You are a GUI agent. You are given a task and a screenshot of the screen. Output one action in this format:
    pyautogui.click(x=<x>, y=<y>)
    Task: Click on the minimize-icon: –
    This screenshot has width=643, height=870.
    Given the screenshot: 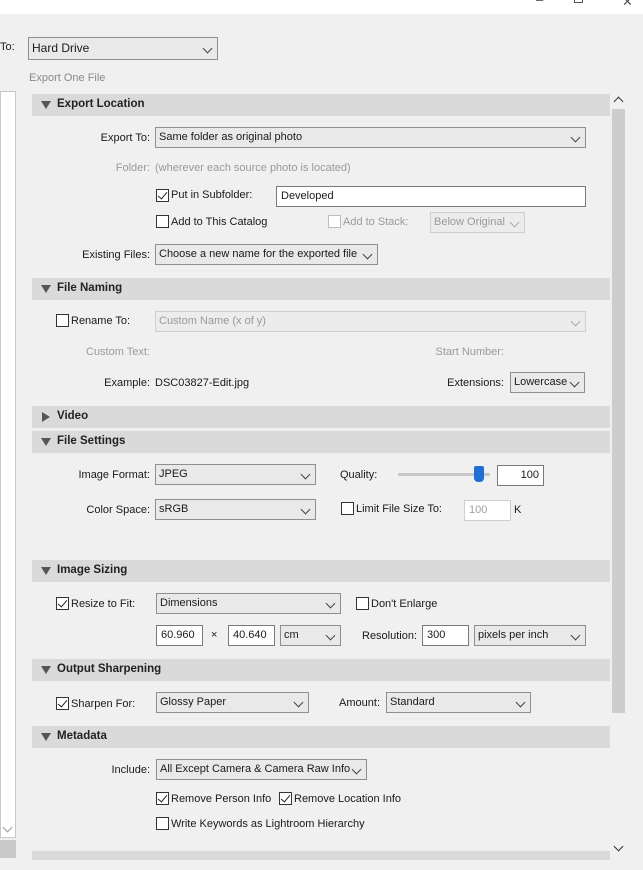 What is the action you would take?
    pyautogui.click(x=539, y=3)
    